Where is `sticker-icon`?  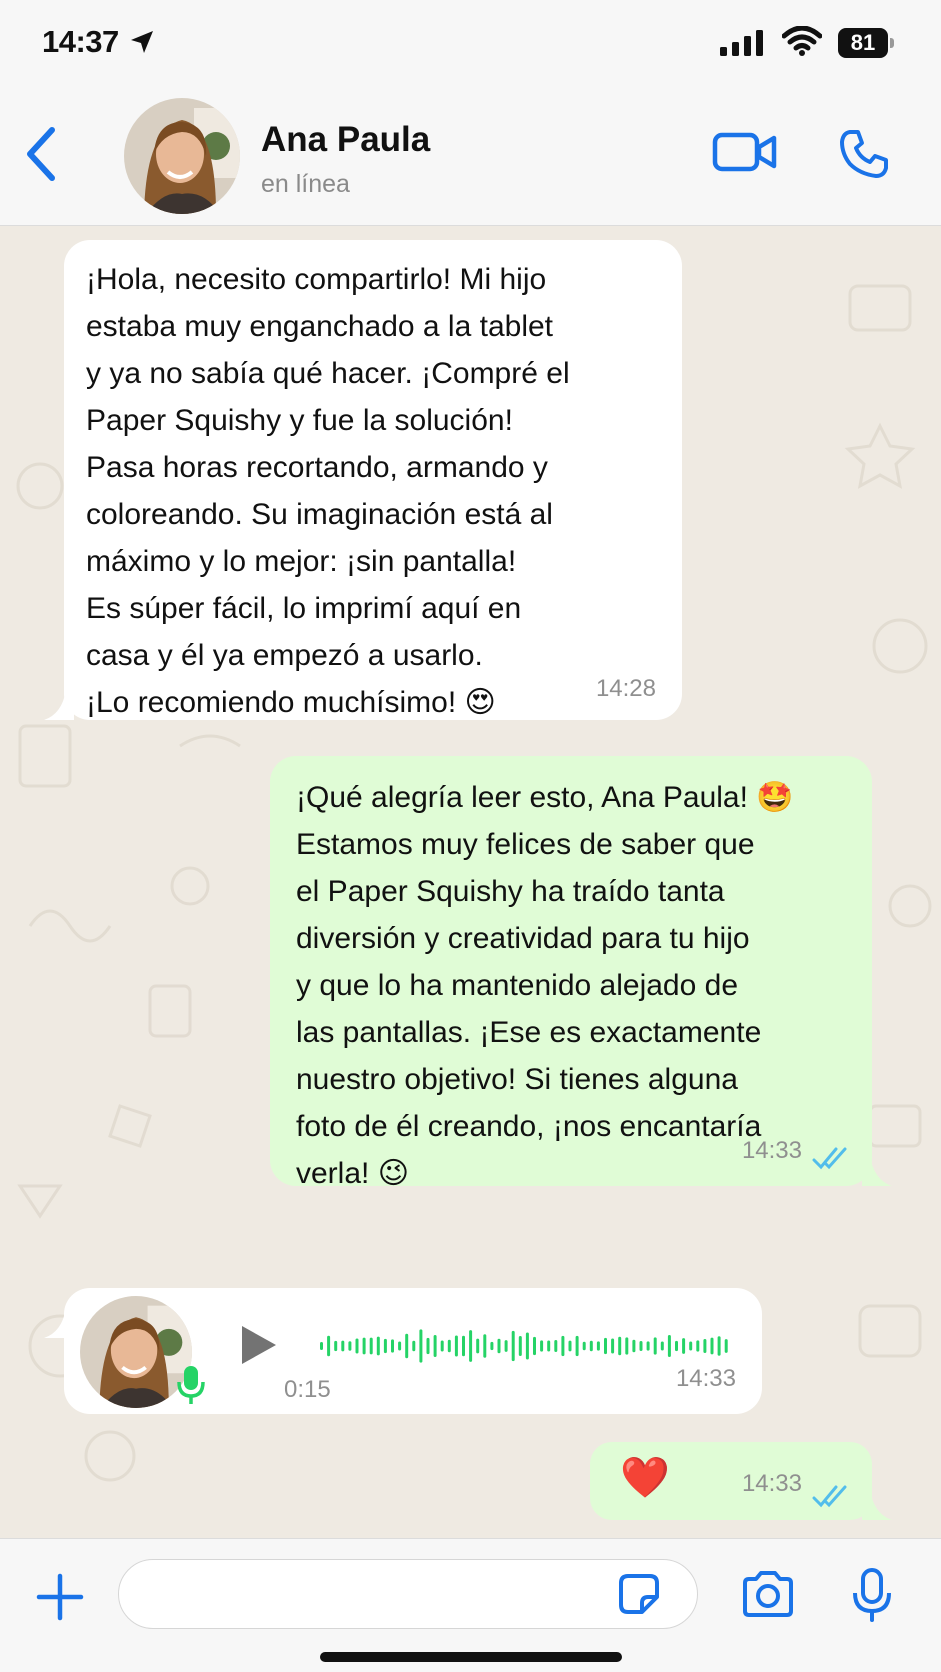 sticker-icon is located at coordinates (639, 1596).